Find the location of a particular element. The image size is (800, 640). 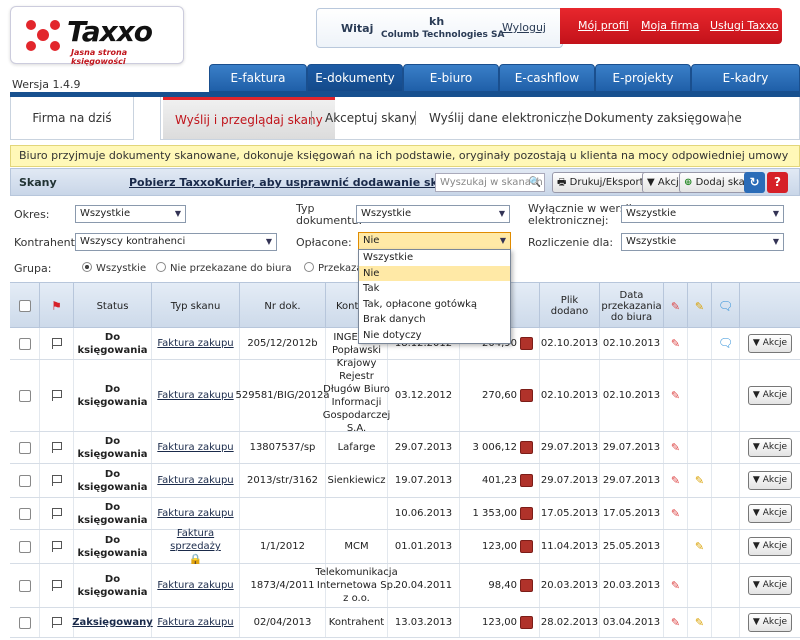

subtab-send-electronic: Wyślij dane elektroniczne is located at coordinates (505, 118).